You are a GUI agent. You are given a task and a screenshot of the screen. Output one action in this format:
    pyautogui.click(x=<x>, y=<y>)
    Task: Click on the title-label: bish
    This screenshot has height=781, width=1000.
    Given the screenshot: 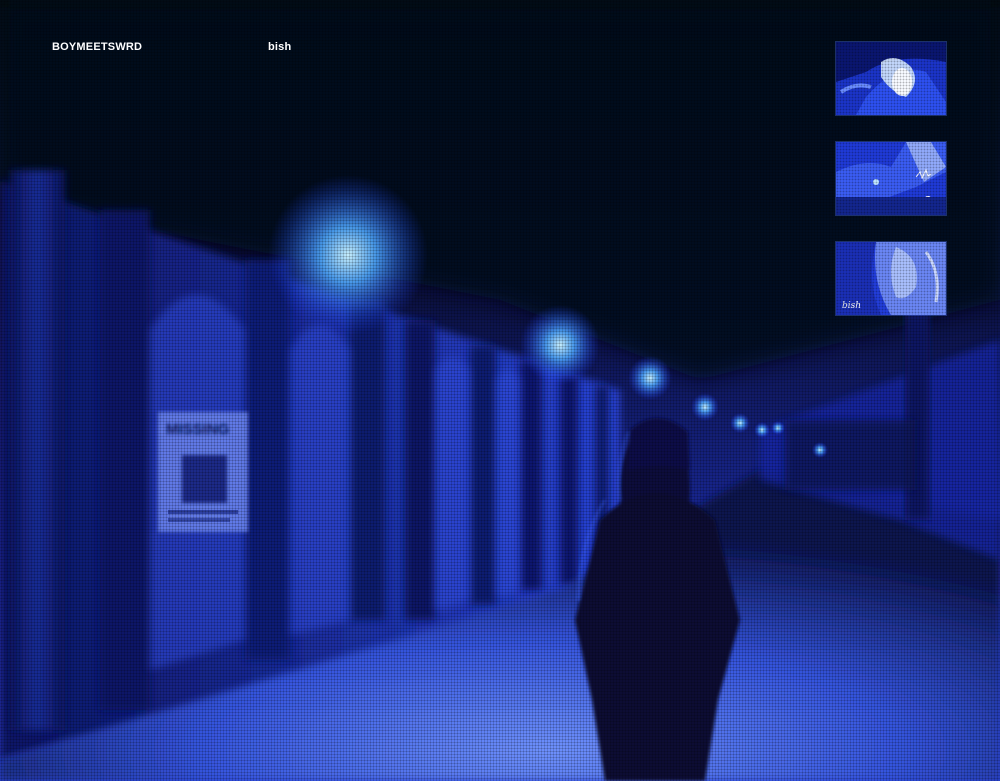 What is the action you would take?
    pyautogui.click(x=280, y=47)
    